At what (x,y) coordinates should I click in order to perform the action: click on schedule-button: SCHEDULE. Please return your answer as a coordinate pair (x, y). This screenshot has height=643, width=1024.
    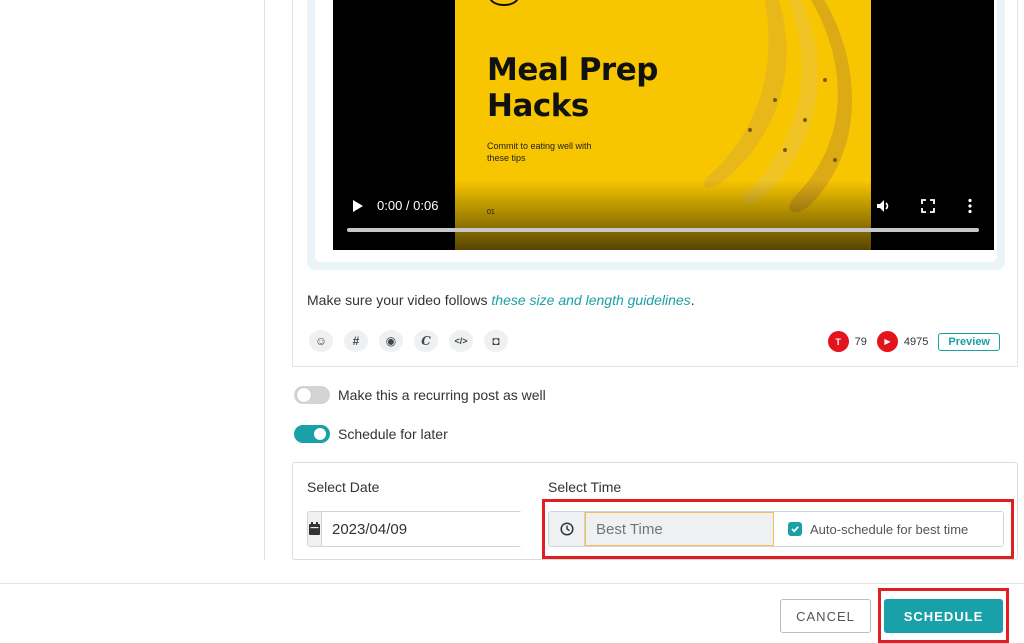
    Looking at the image, I should click on (943, 616).